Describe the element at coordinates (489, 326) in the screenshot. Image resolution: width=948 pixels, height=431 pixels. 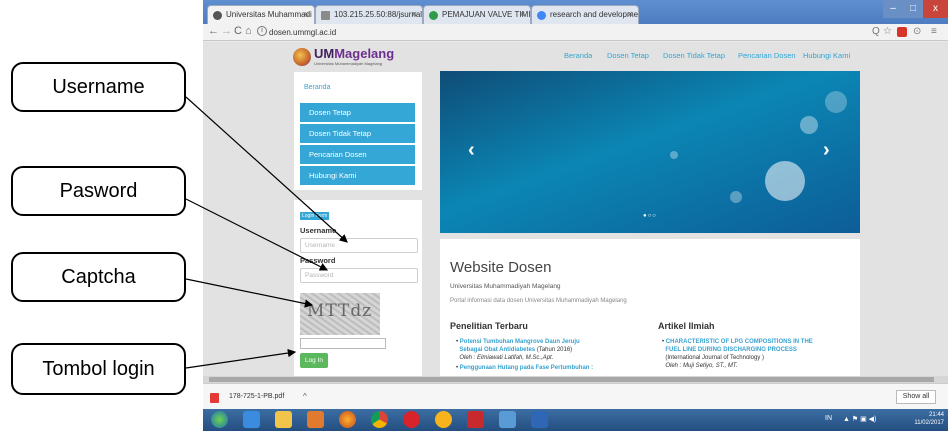
I see `research-heading: Penelitian Terbaru` at that location.